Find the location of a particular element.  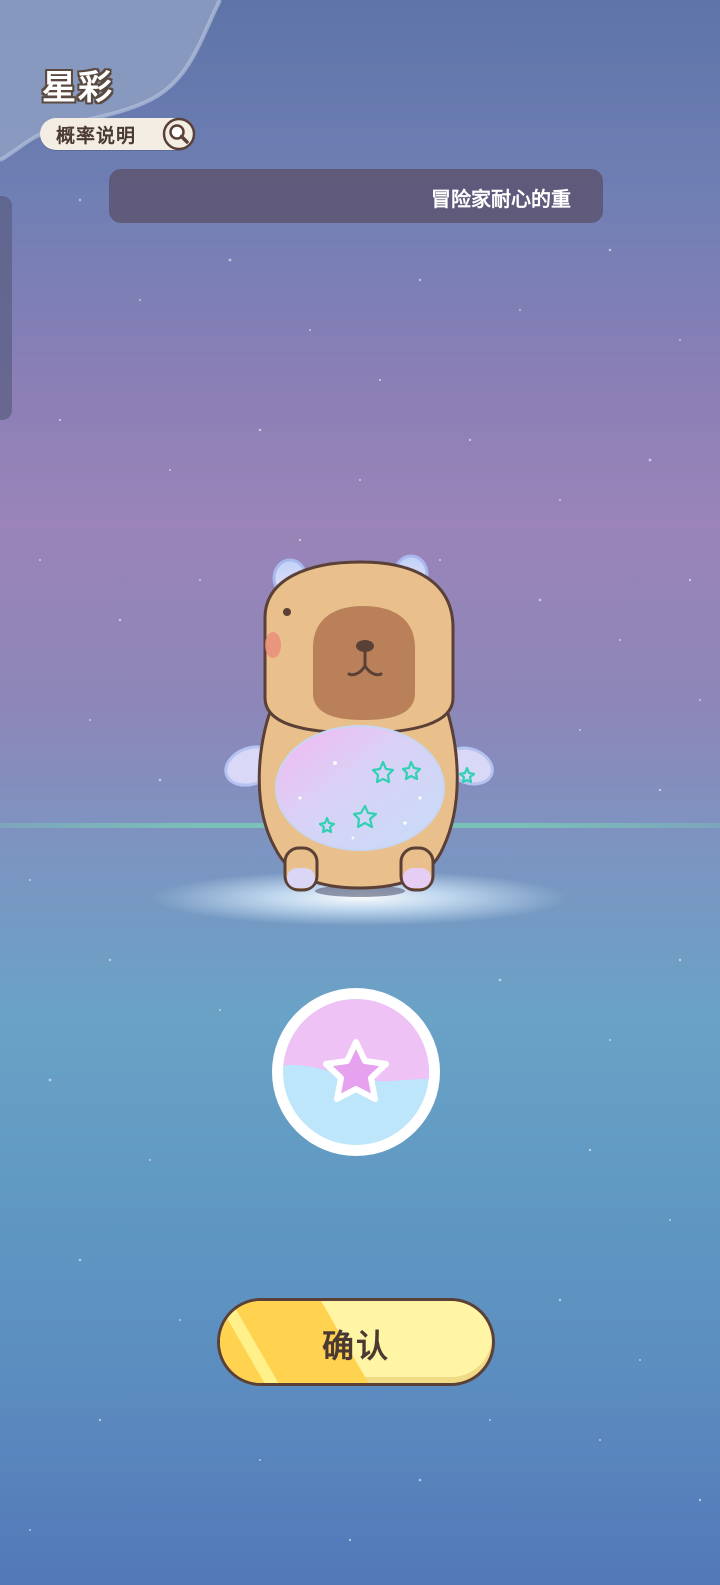

side-drawer-tab is located at coordinates (6, 308).